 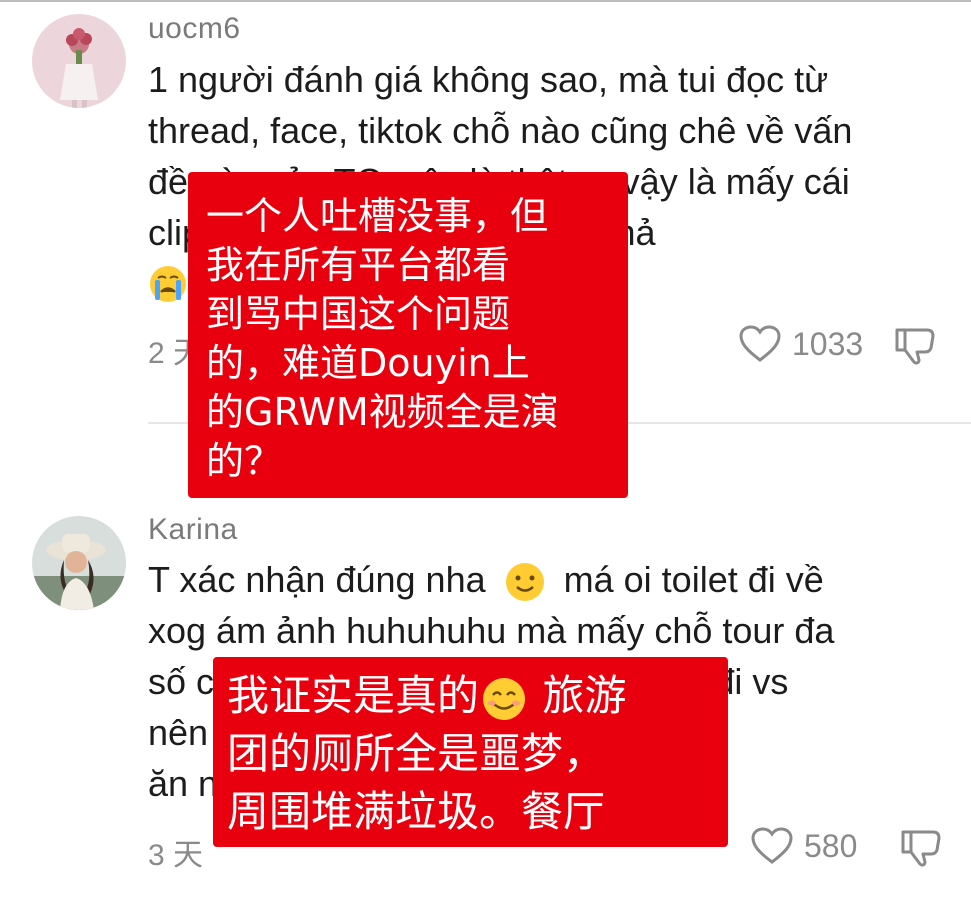 I want to click on overlay-line: 里的厕所也, so click(x=332, y=869).